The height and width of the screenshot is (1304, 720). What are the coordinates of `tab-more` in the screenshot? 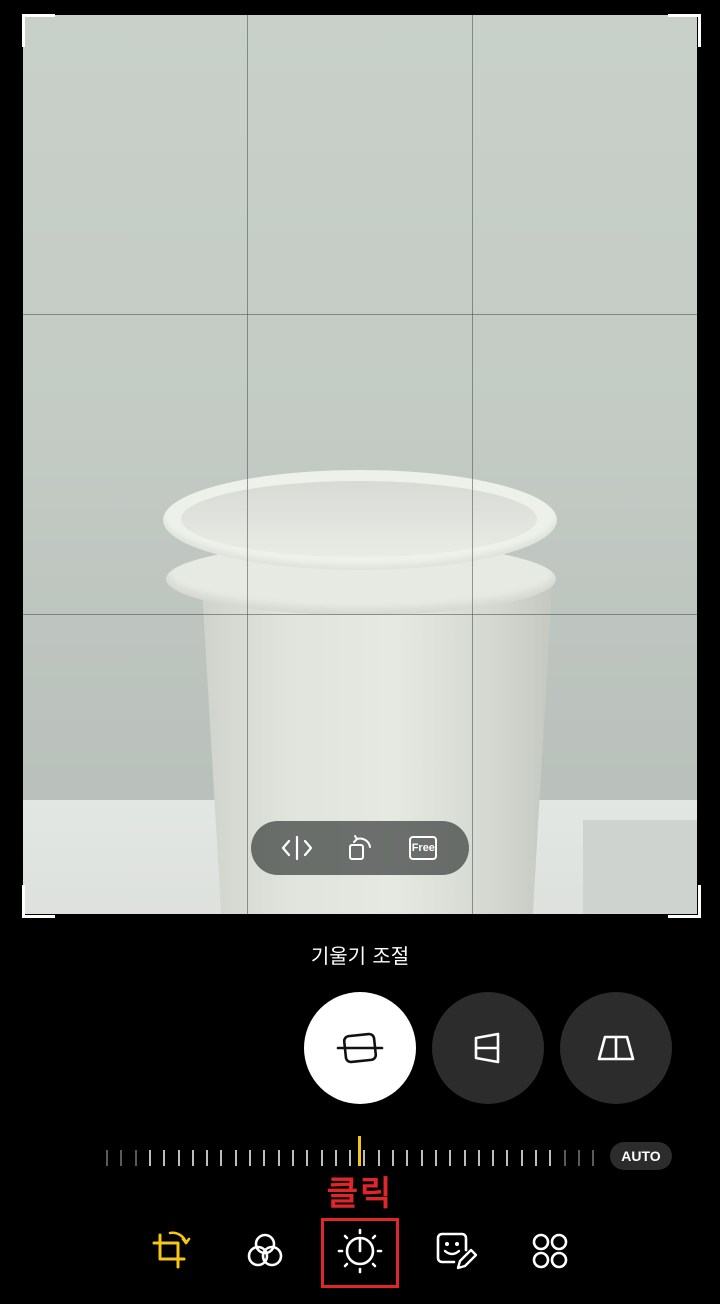 It's located at (550, 1251).